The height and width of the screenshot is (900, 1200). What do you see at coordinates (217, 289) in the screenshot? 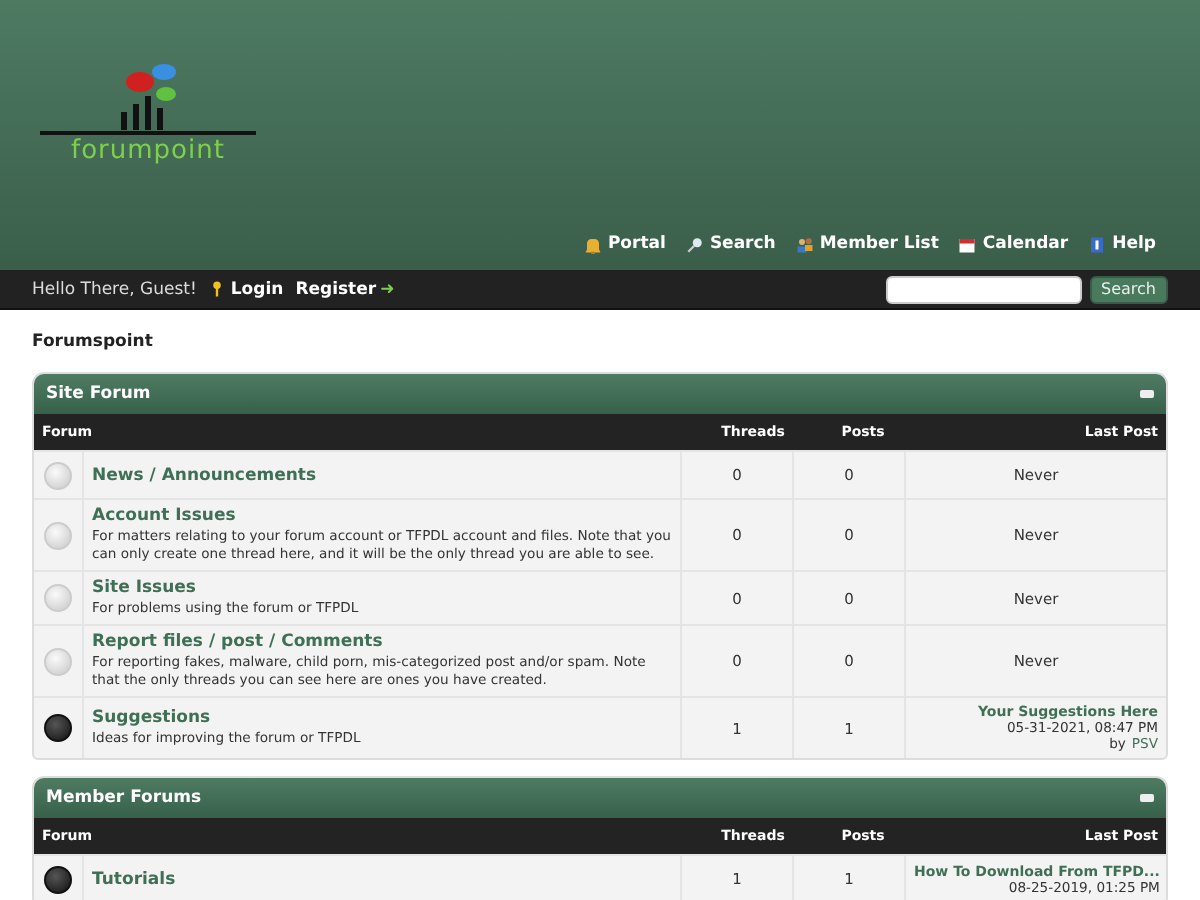
I see `key-icon` at bounding box center [217, 289].